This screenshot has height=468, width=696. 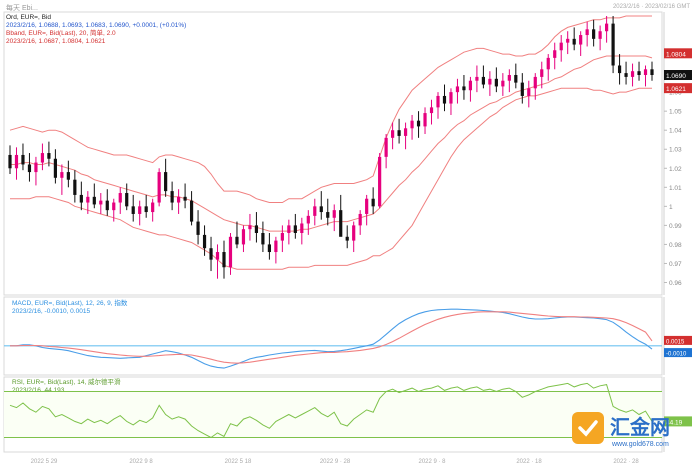 What do you see at coordinates (141, 462) in the screenshot?
I see `x-axis-label: 2022 9 8` at bounding box center [141, 462].